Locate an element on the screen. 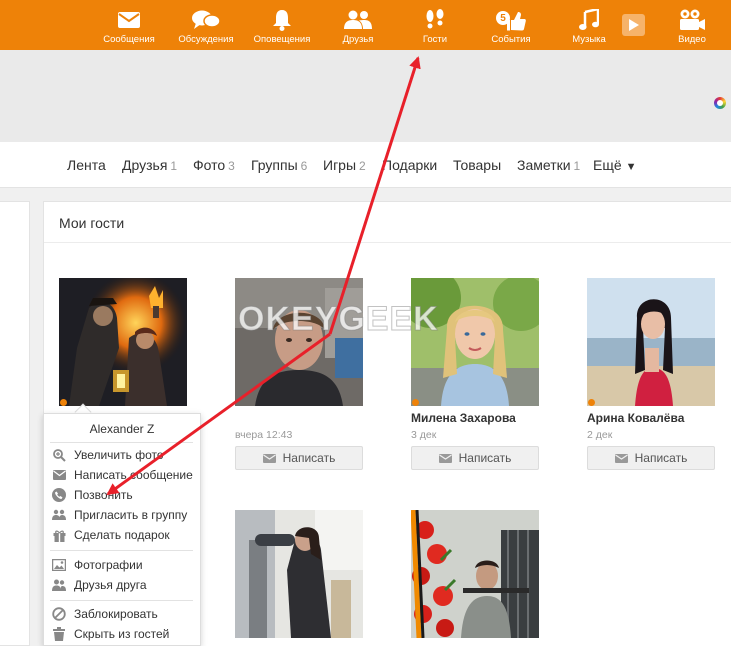 The width and height of the screenshot is (731, 646). profile-cover-area is located at coordinates (365, 96).